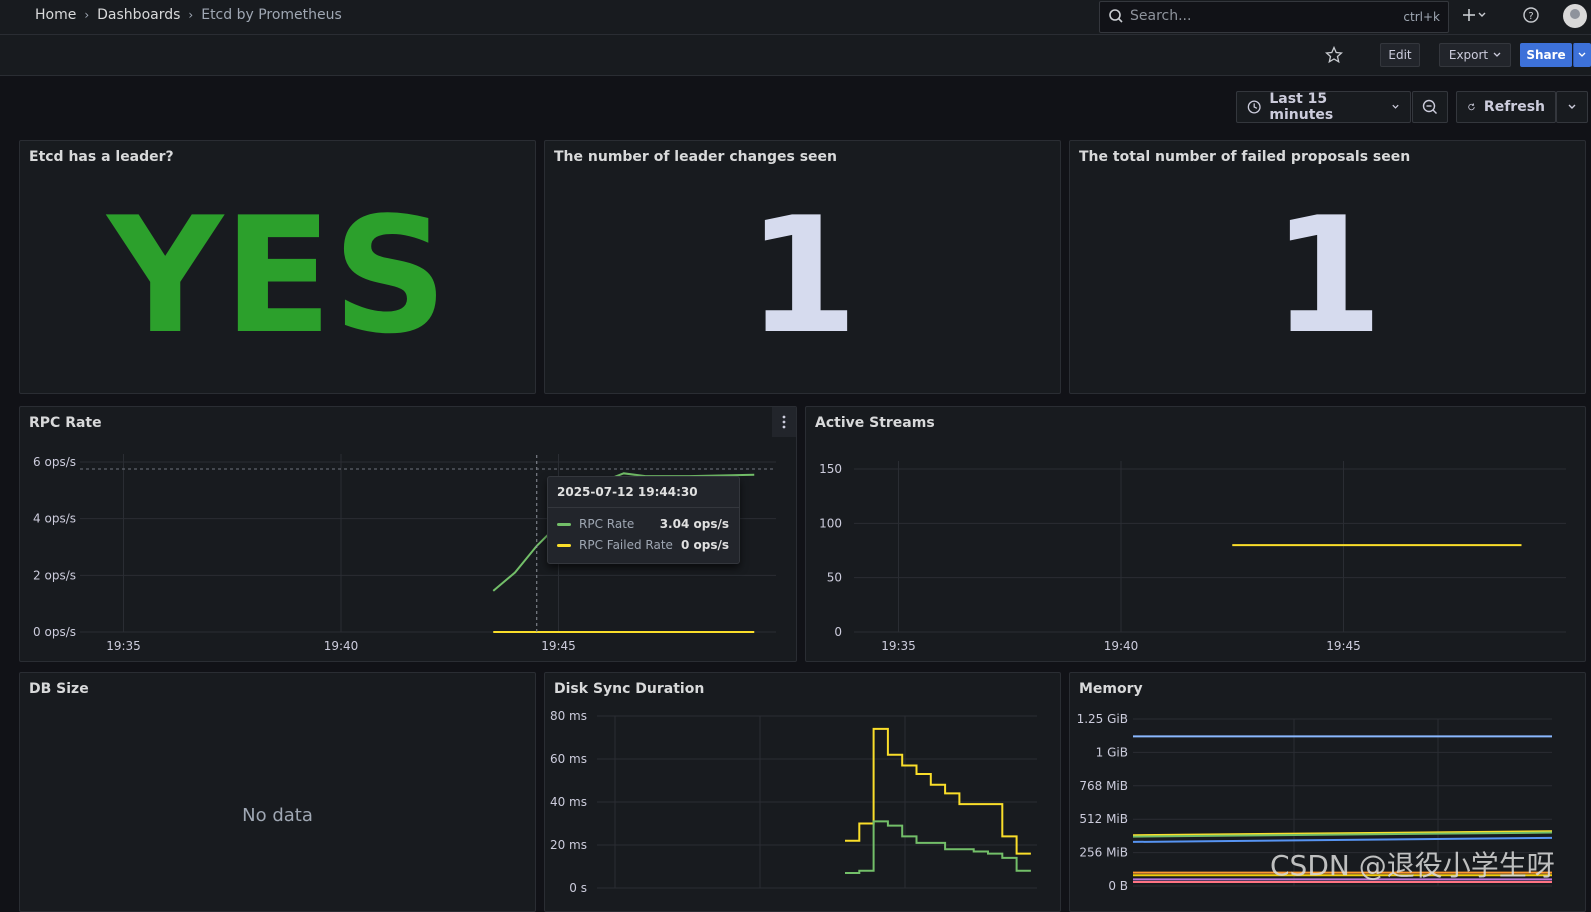  What do you see at coordinates (54, 632) in the screenshot?
I see `y-tick-label: 0 ops/s` at bounding box center [54, 632].